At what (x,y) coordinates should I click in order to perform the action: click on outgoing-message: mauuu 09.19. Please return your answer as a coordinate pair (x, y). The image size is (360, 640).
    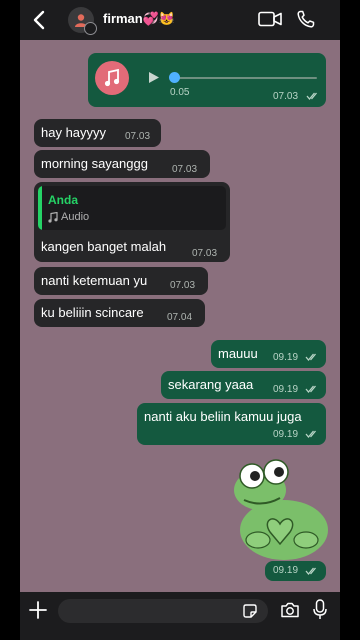
    Looking at the image, I should click on (268, 354).